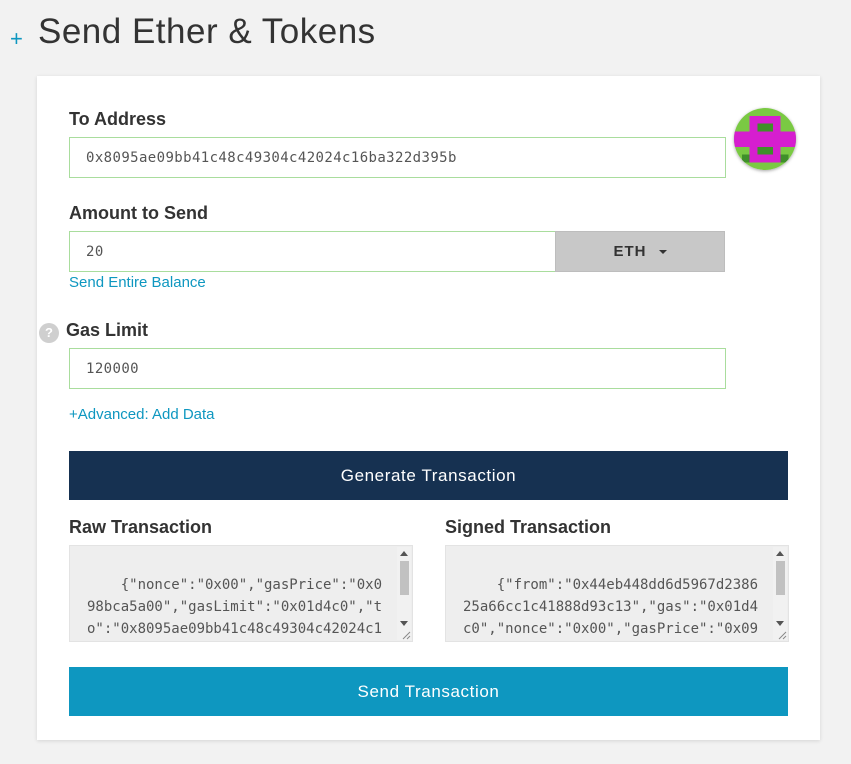  I want to click on raw-transaction-label: Raw Transaction, so click(141, 527).